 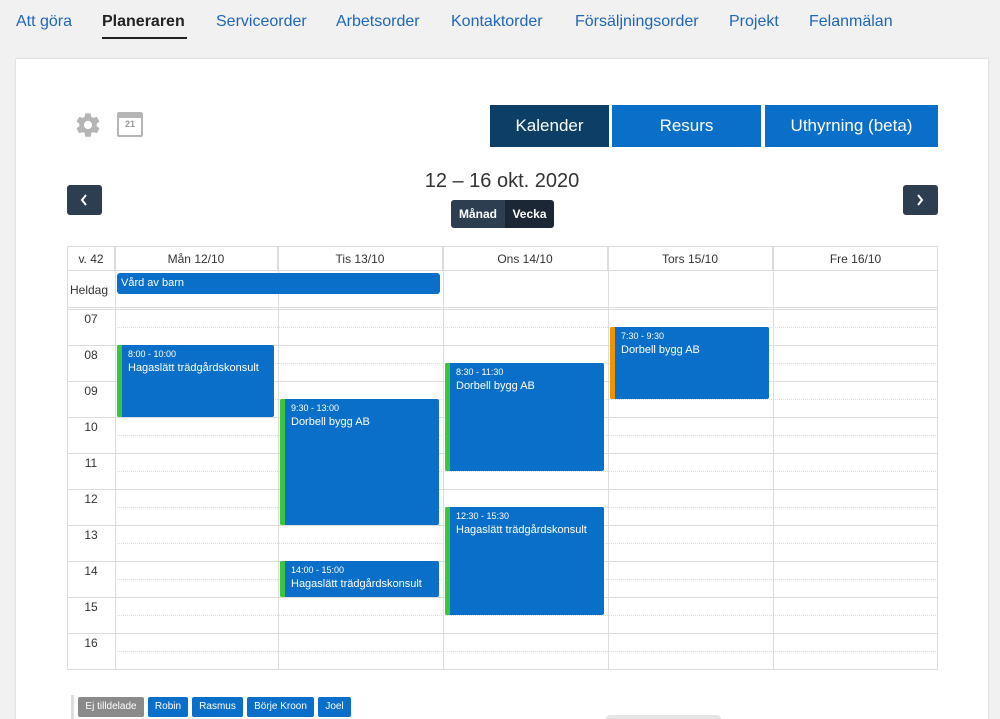 I want to click on nav-serviceorder: Serviceorder, so click(x=261, y=22).